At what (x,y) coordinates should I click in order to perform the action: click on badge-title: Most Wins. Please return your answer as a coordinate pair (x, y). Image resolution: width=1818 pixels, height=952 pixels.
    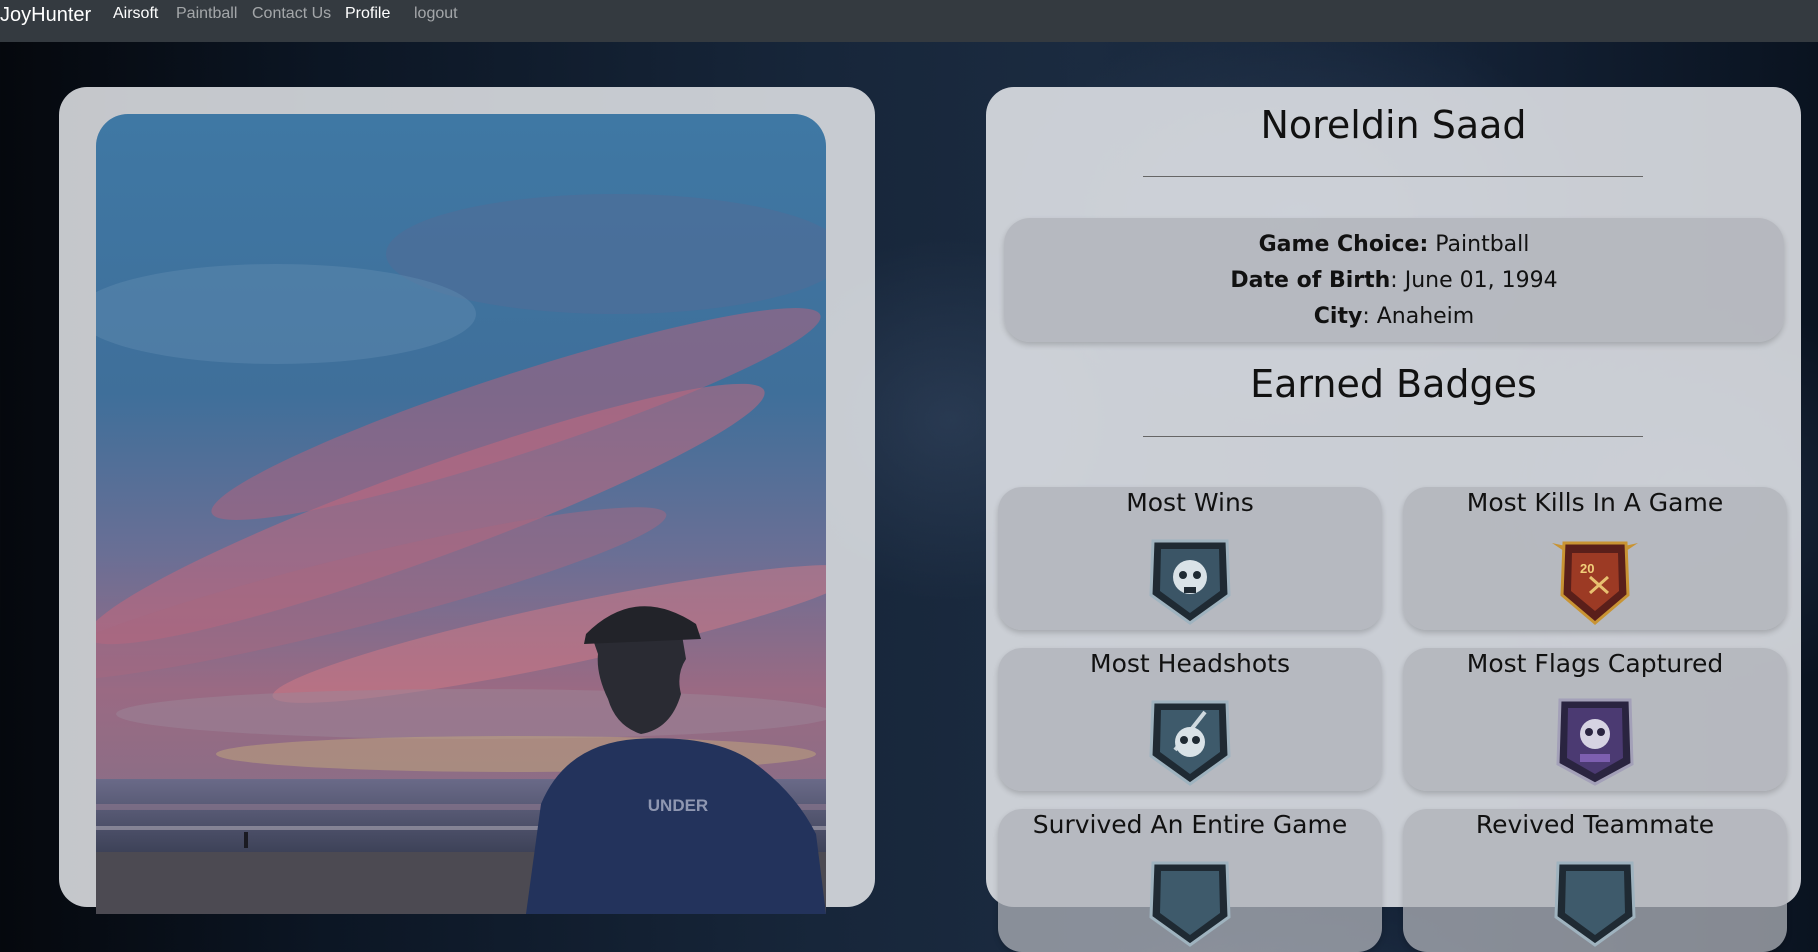
    Looking at the image, I should click on (1190, 502).